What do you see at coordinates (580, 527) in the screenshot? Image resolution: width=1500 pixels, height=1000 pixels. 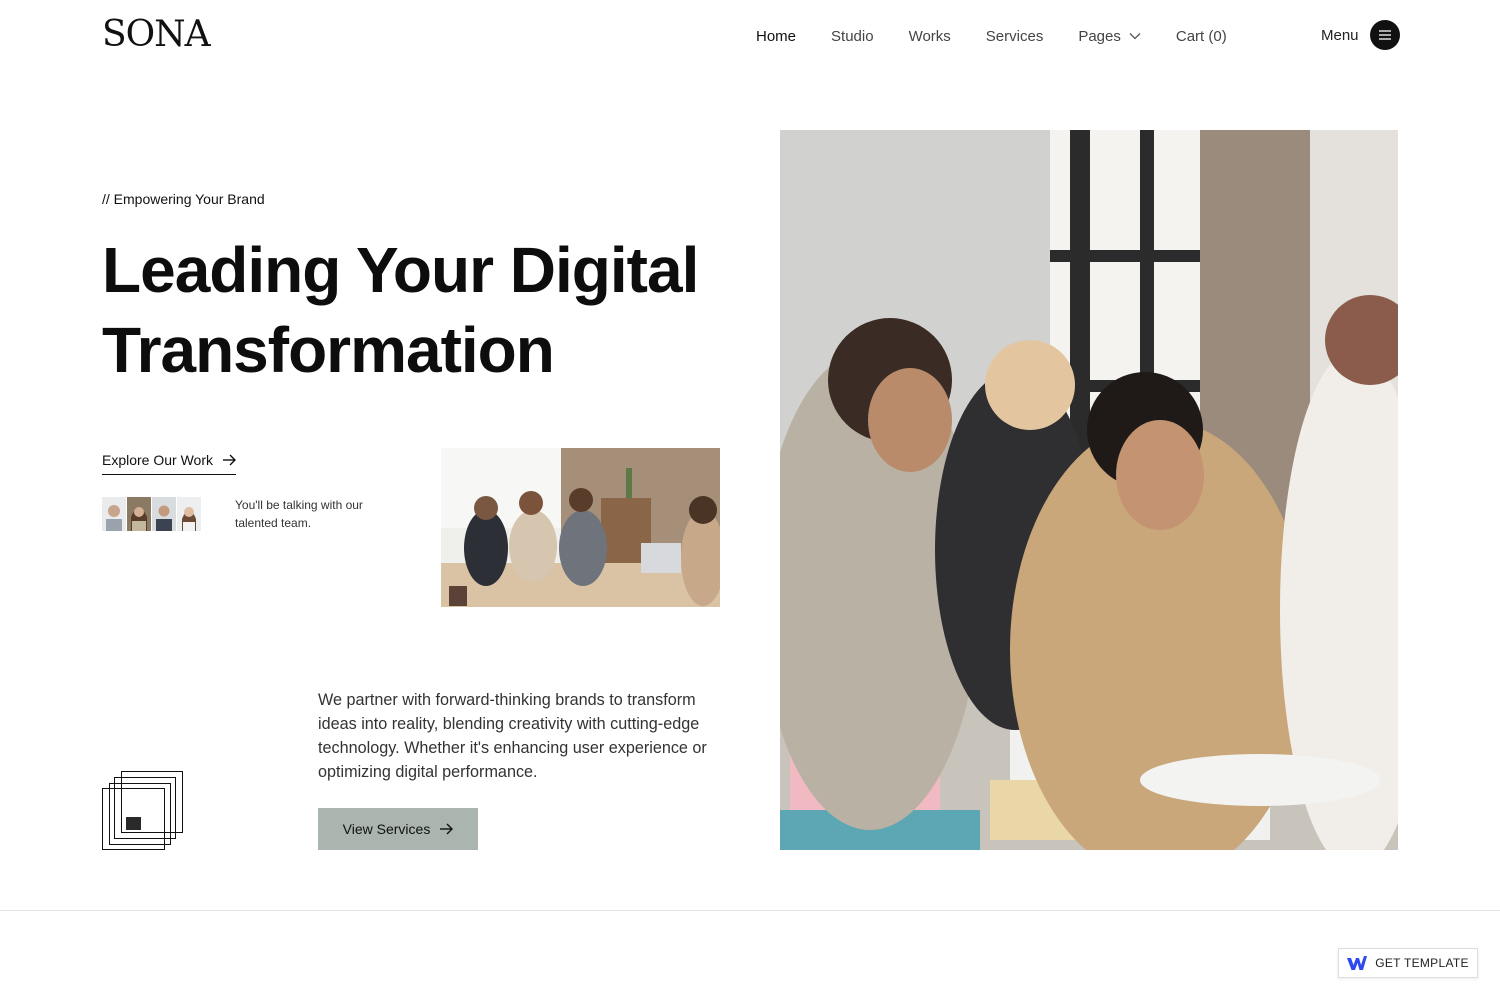 I see `team-meeting-photo` at bounding box center [580, 527].